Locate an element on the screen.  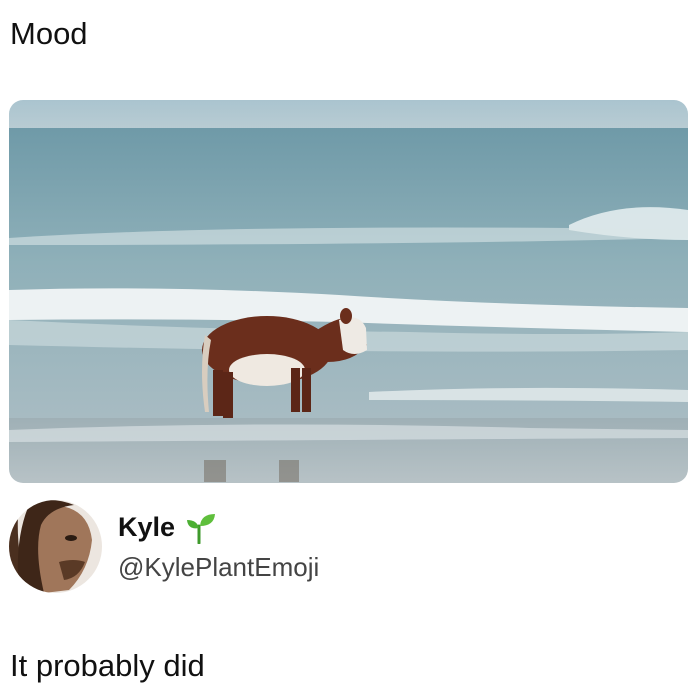
author-name-row: Kyle is located at coordinates (167, 527).